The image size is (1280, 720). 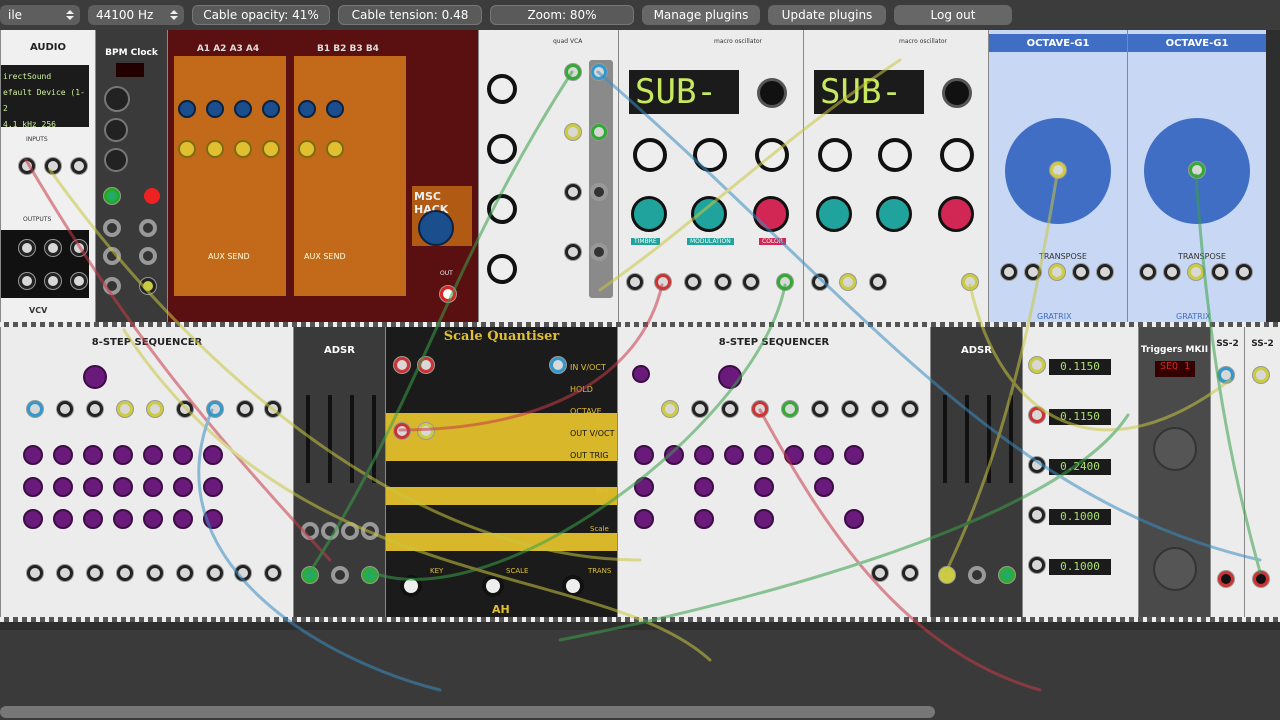 I want to click on fine-knob, so click(x=650, y=155).